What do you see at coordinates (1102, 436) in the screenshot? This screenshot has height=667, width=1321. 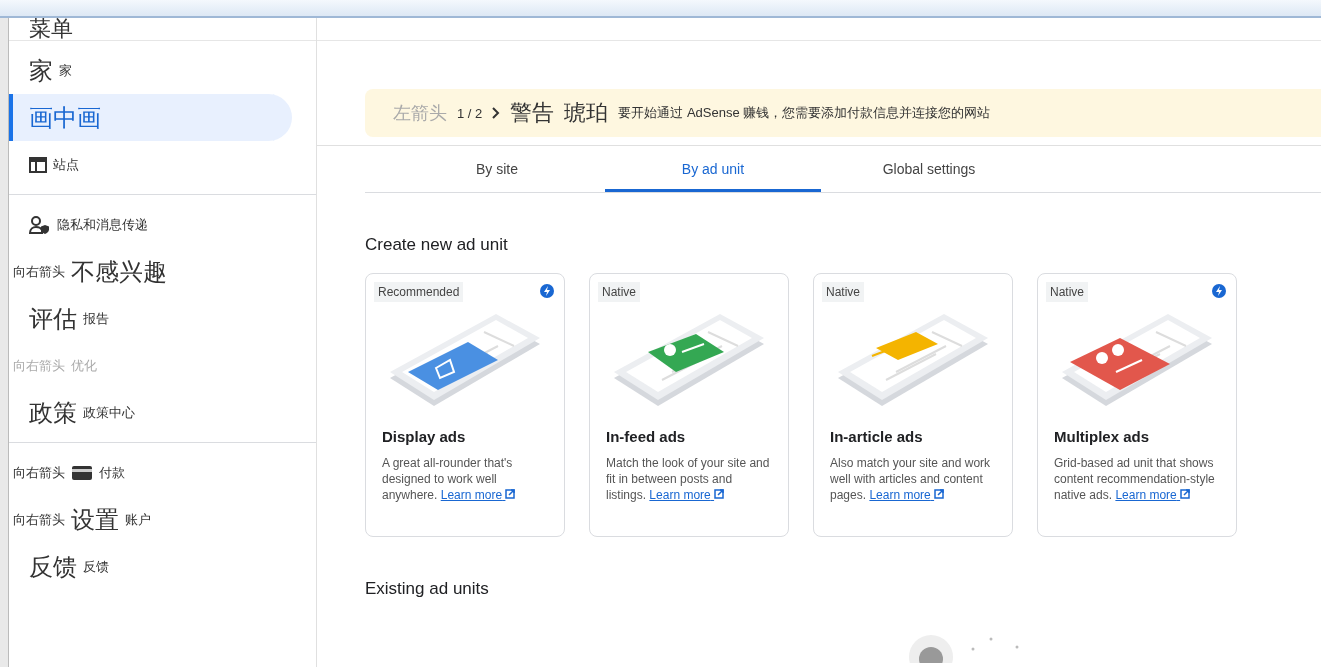 I see `card-title: Multiplex ads` at bounding box center [1102, 436].